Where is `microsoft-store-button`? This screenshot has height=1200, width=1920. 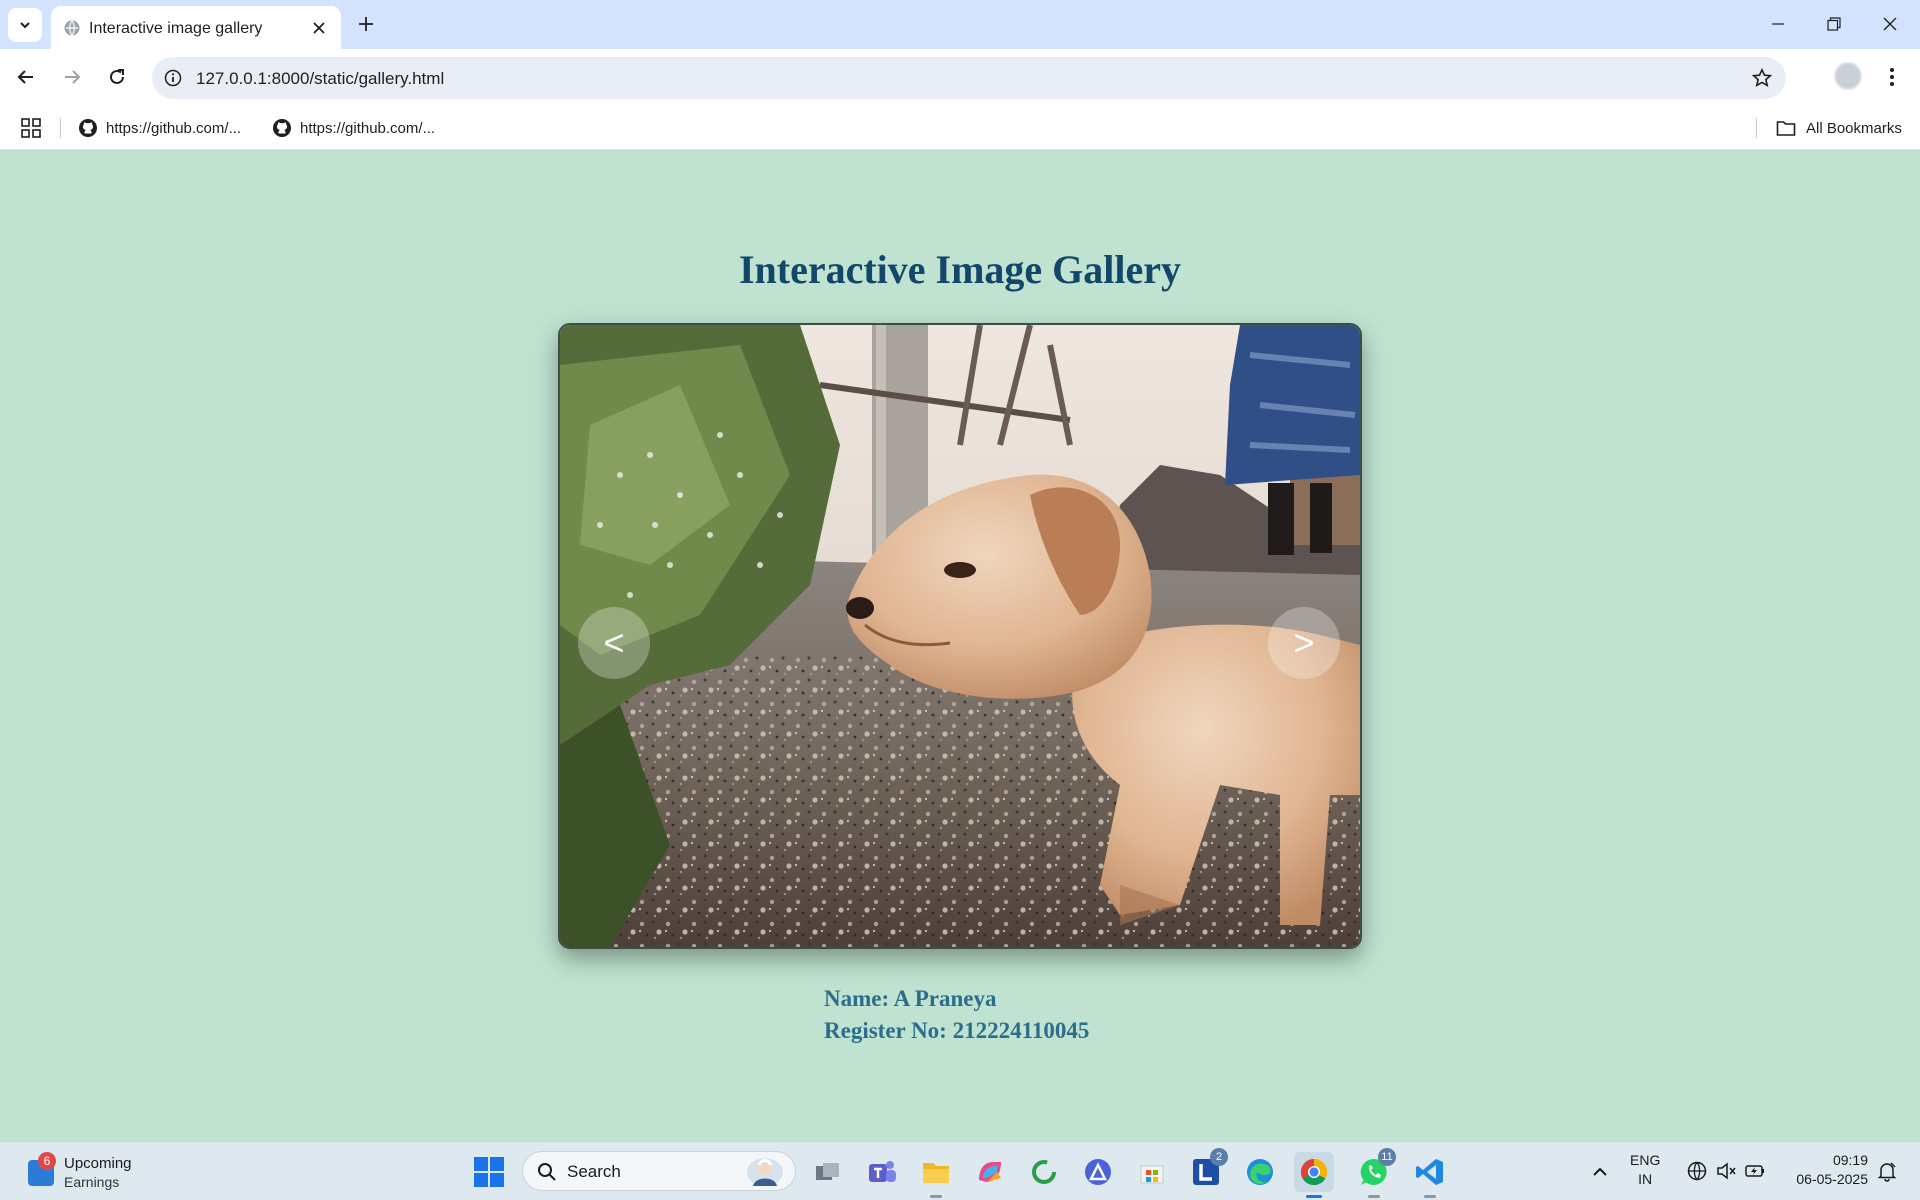
microsoft-store-button is located at coordinates (1152, 1172).